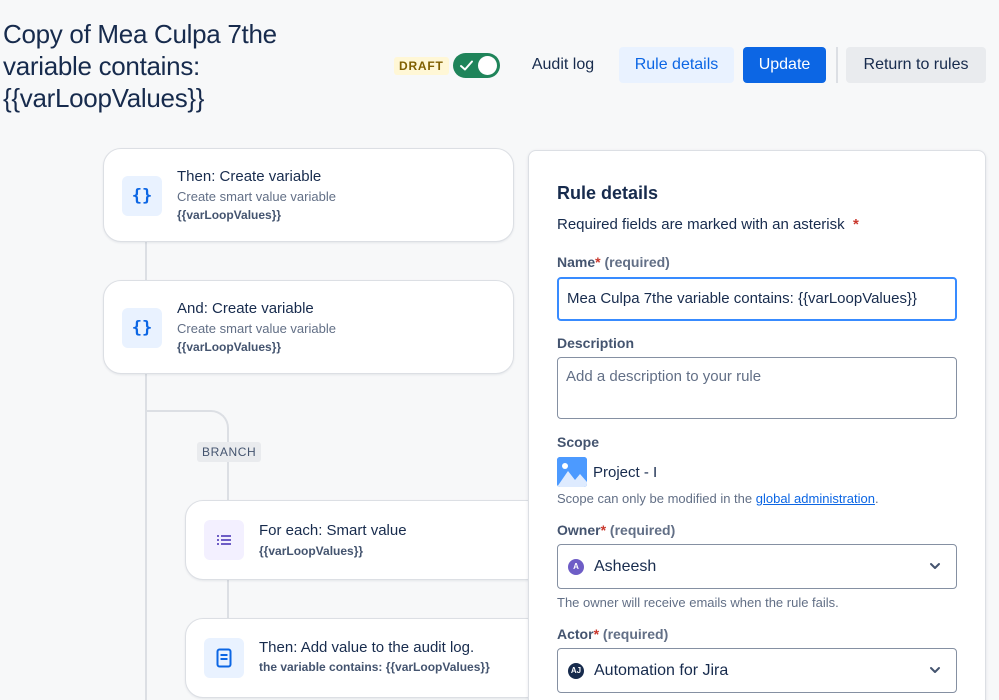  Describe the element at coordinates (224, 658) in the screenshot. I see `document-icon` at that location.